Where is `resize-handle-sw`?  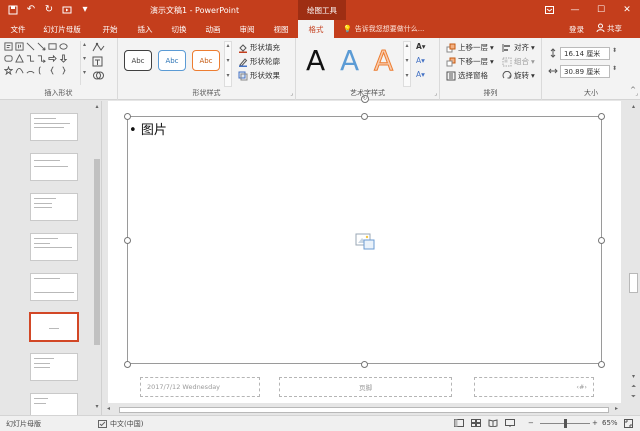
resize-handle-sw is located at coordinates (127, 364).